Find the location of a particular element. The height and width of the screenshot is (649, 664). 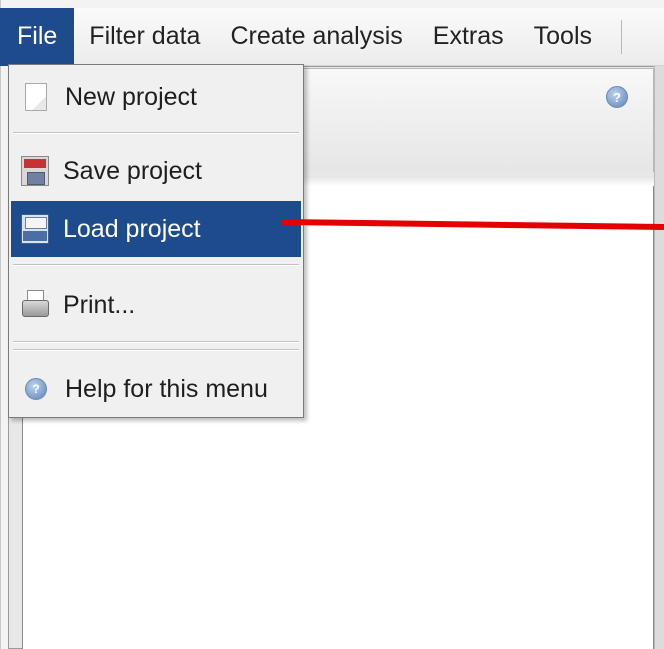

tab-header-area is located at coordinates (472, 120).